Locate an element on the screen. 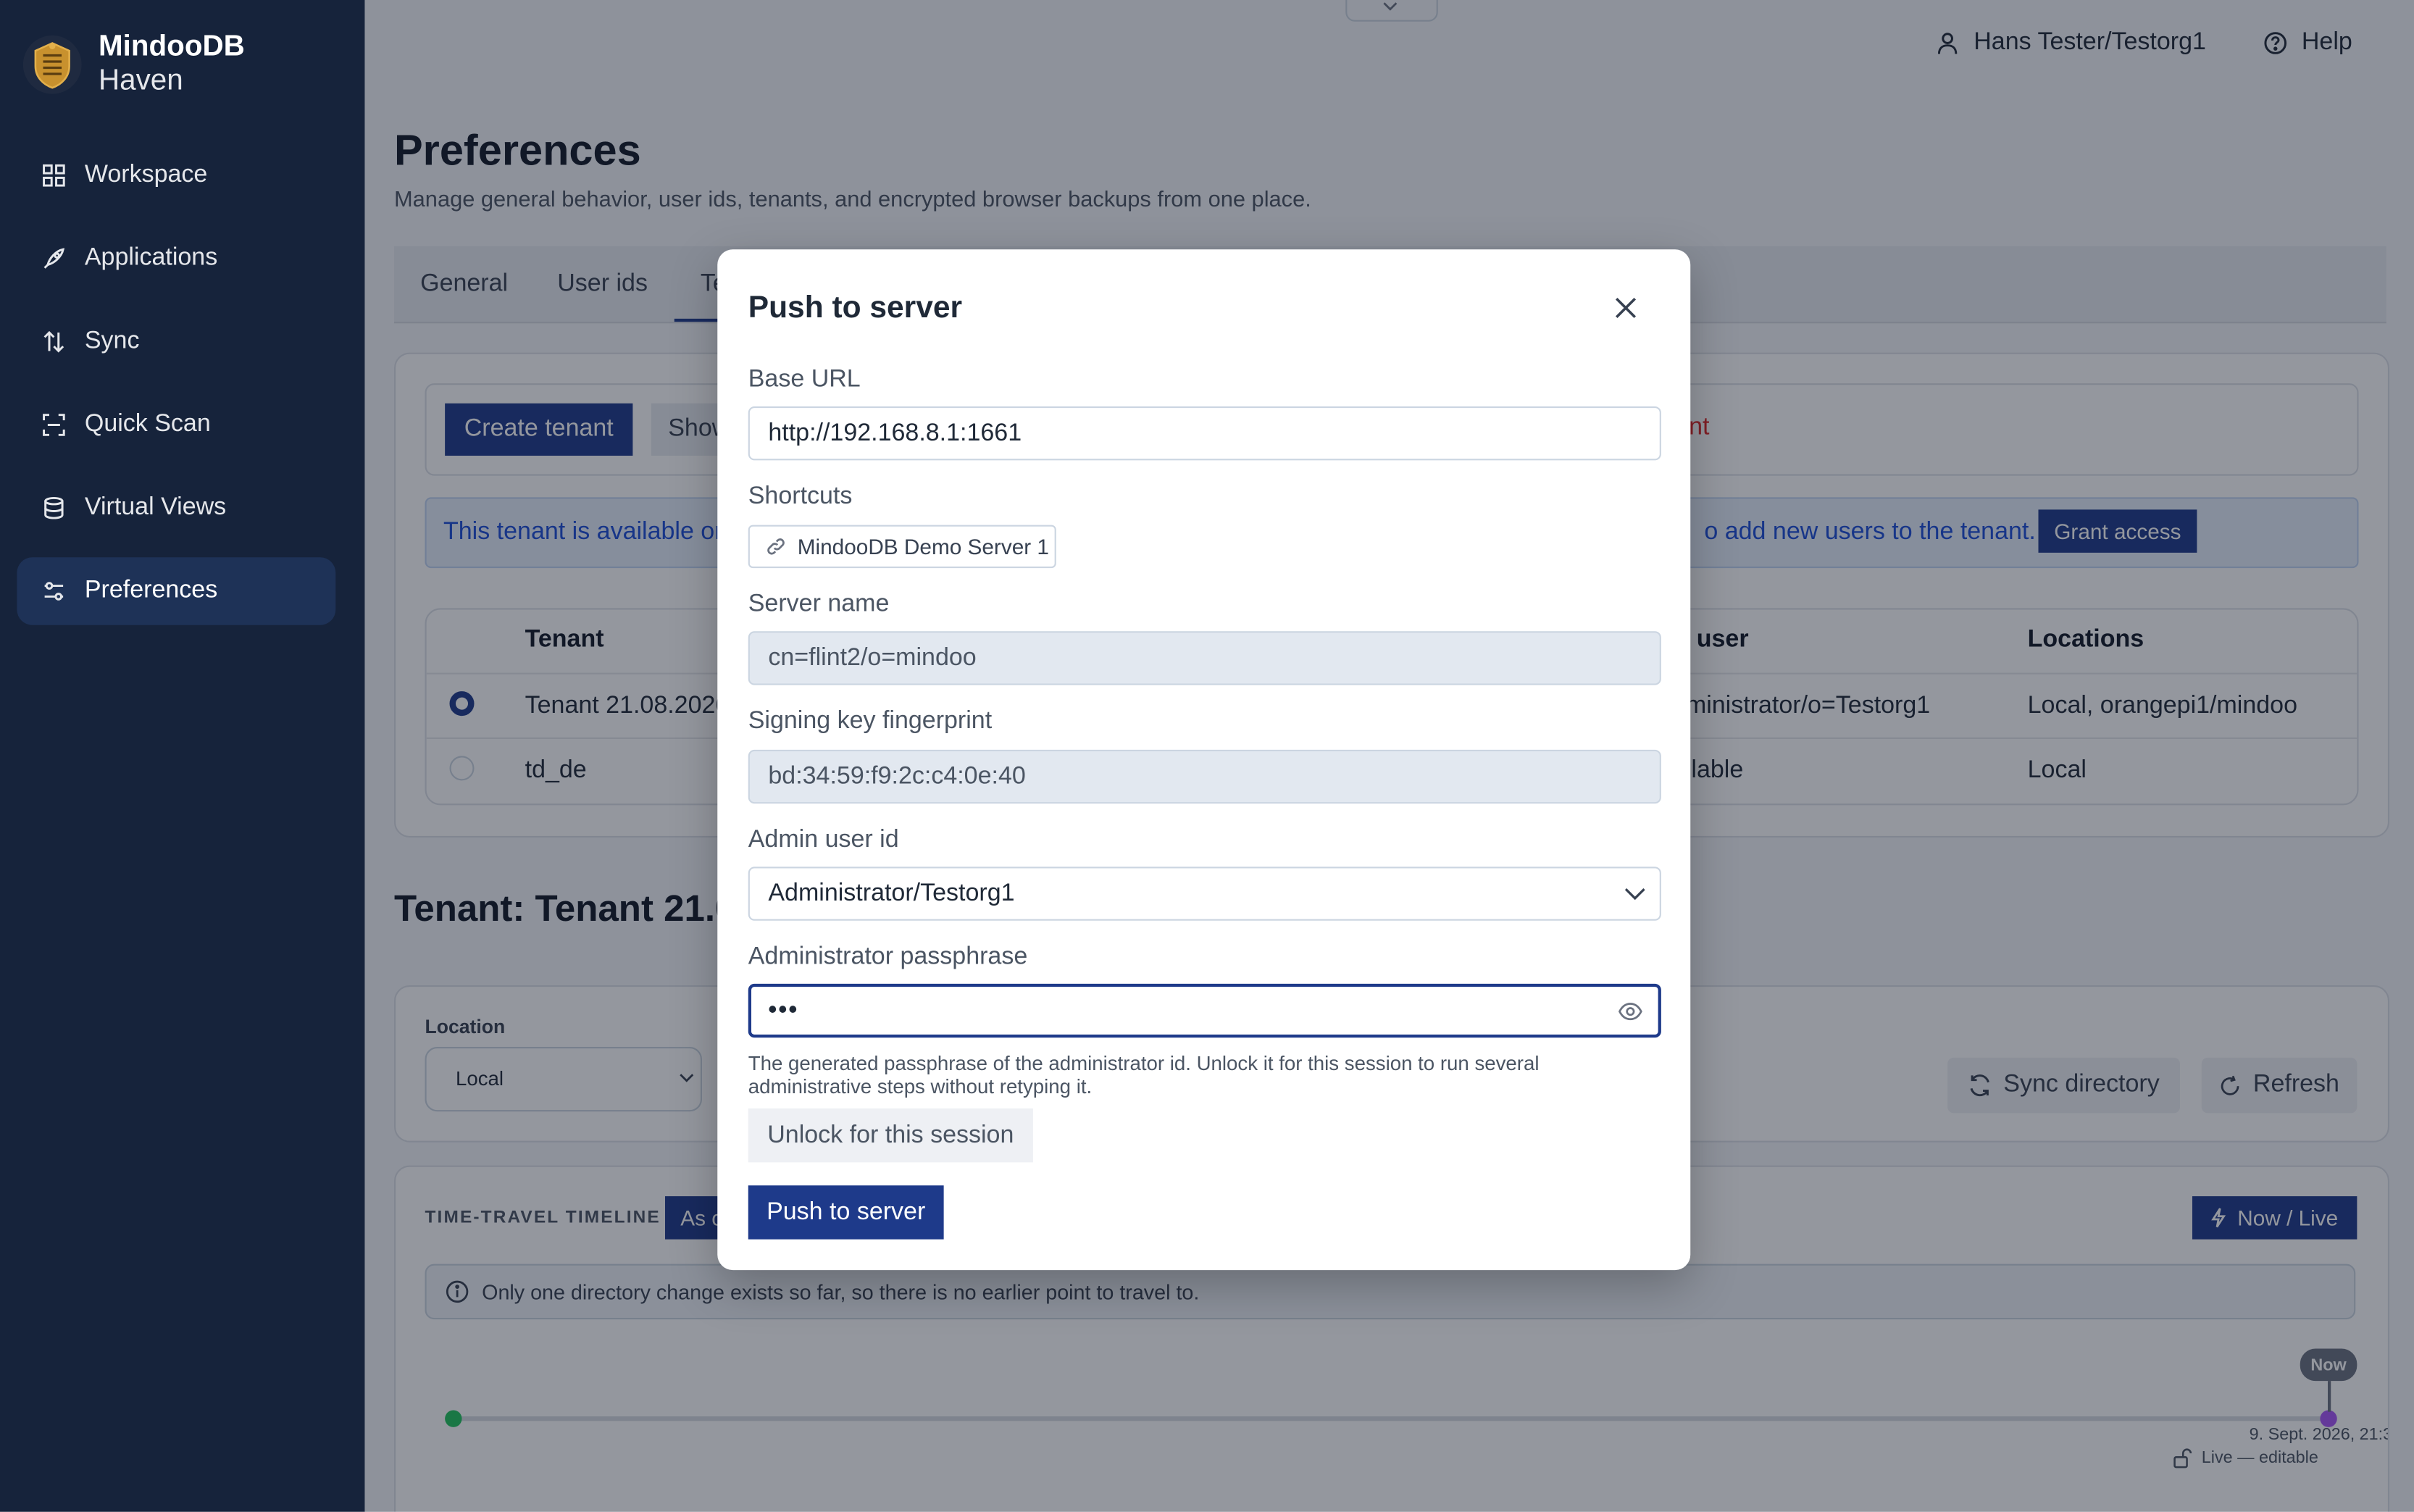 The width and height of the screenshot is (2414, 1512). sidebar-item-workspace: Workspace is located at coordinates (176, 176).